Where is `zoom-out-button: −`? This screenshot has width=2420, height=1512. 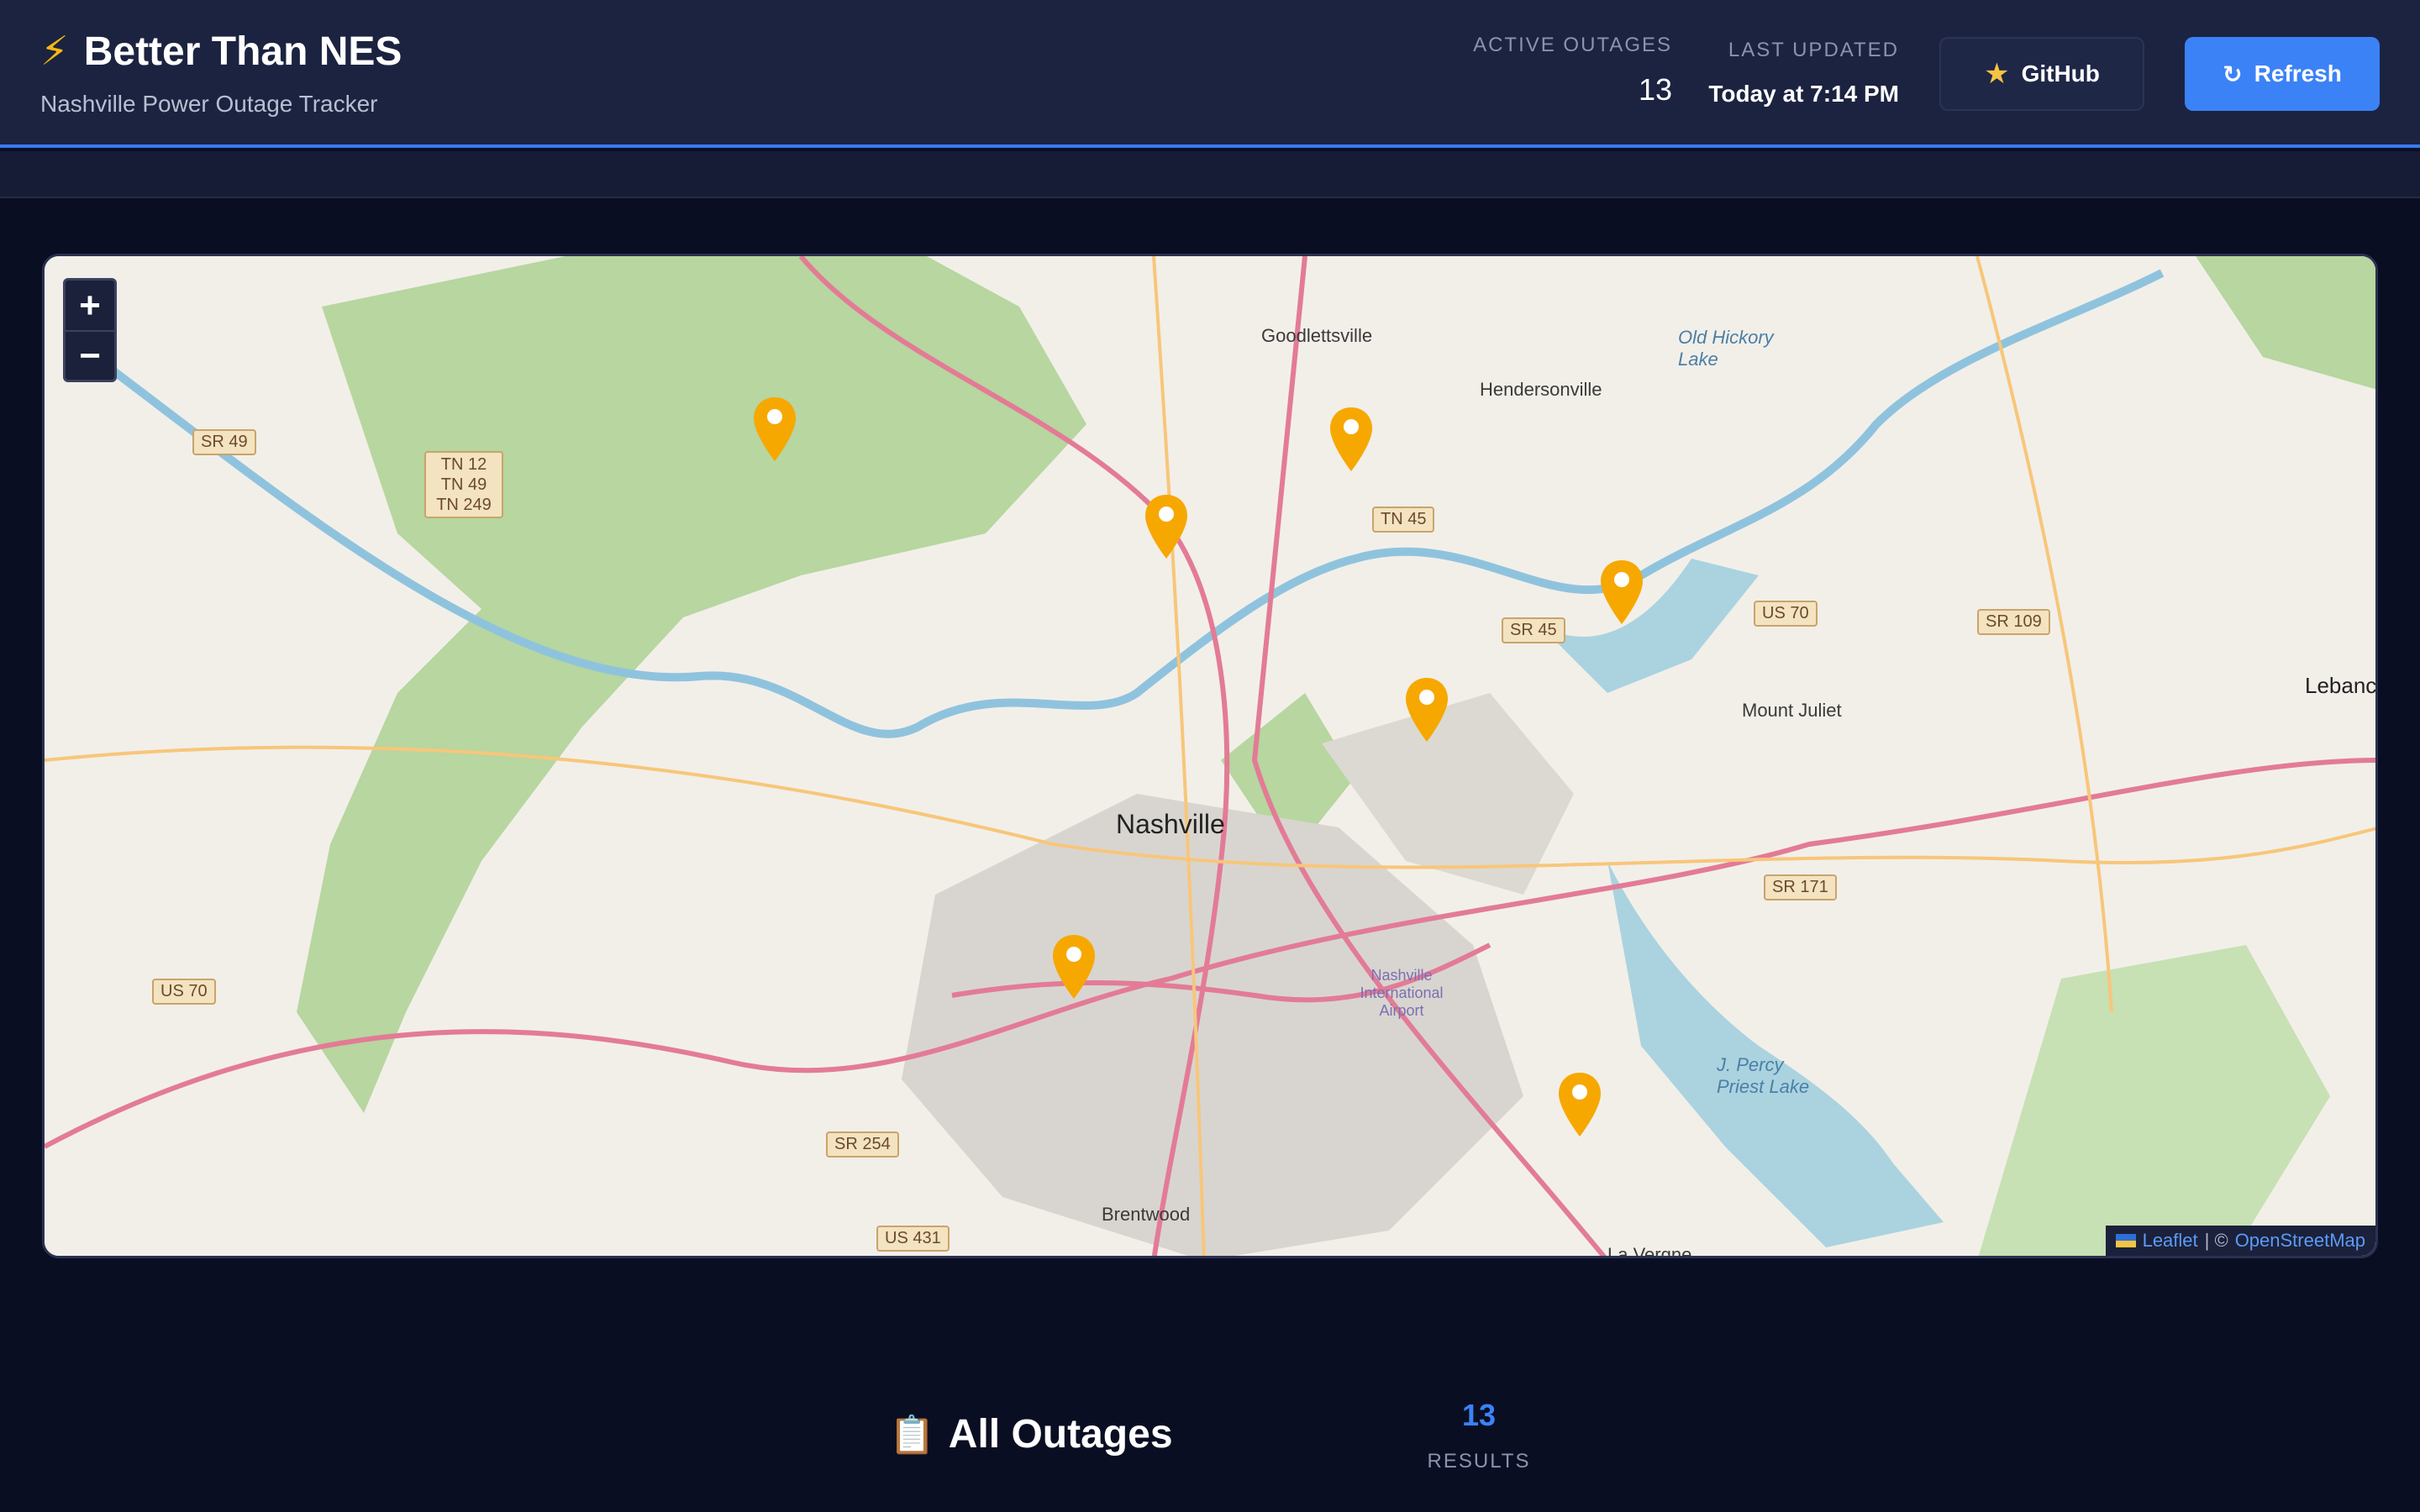 zoom-out-button: − is located at coordinates (90, 355).